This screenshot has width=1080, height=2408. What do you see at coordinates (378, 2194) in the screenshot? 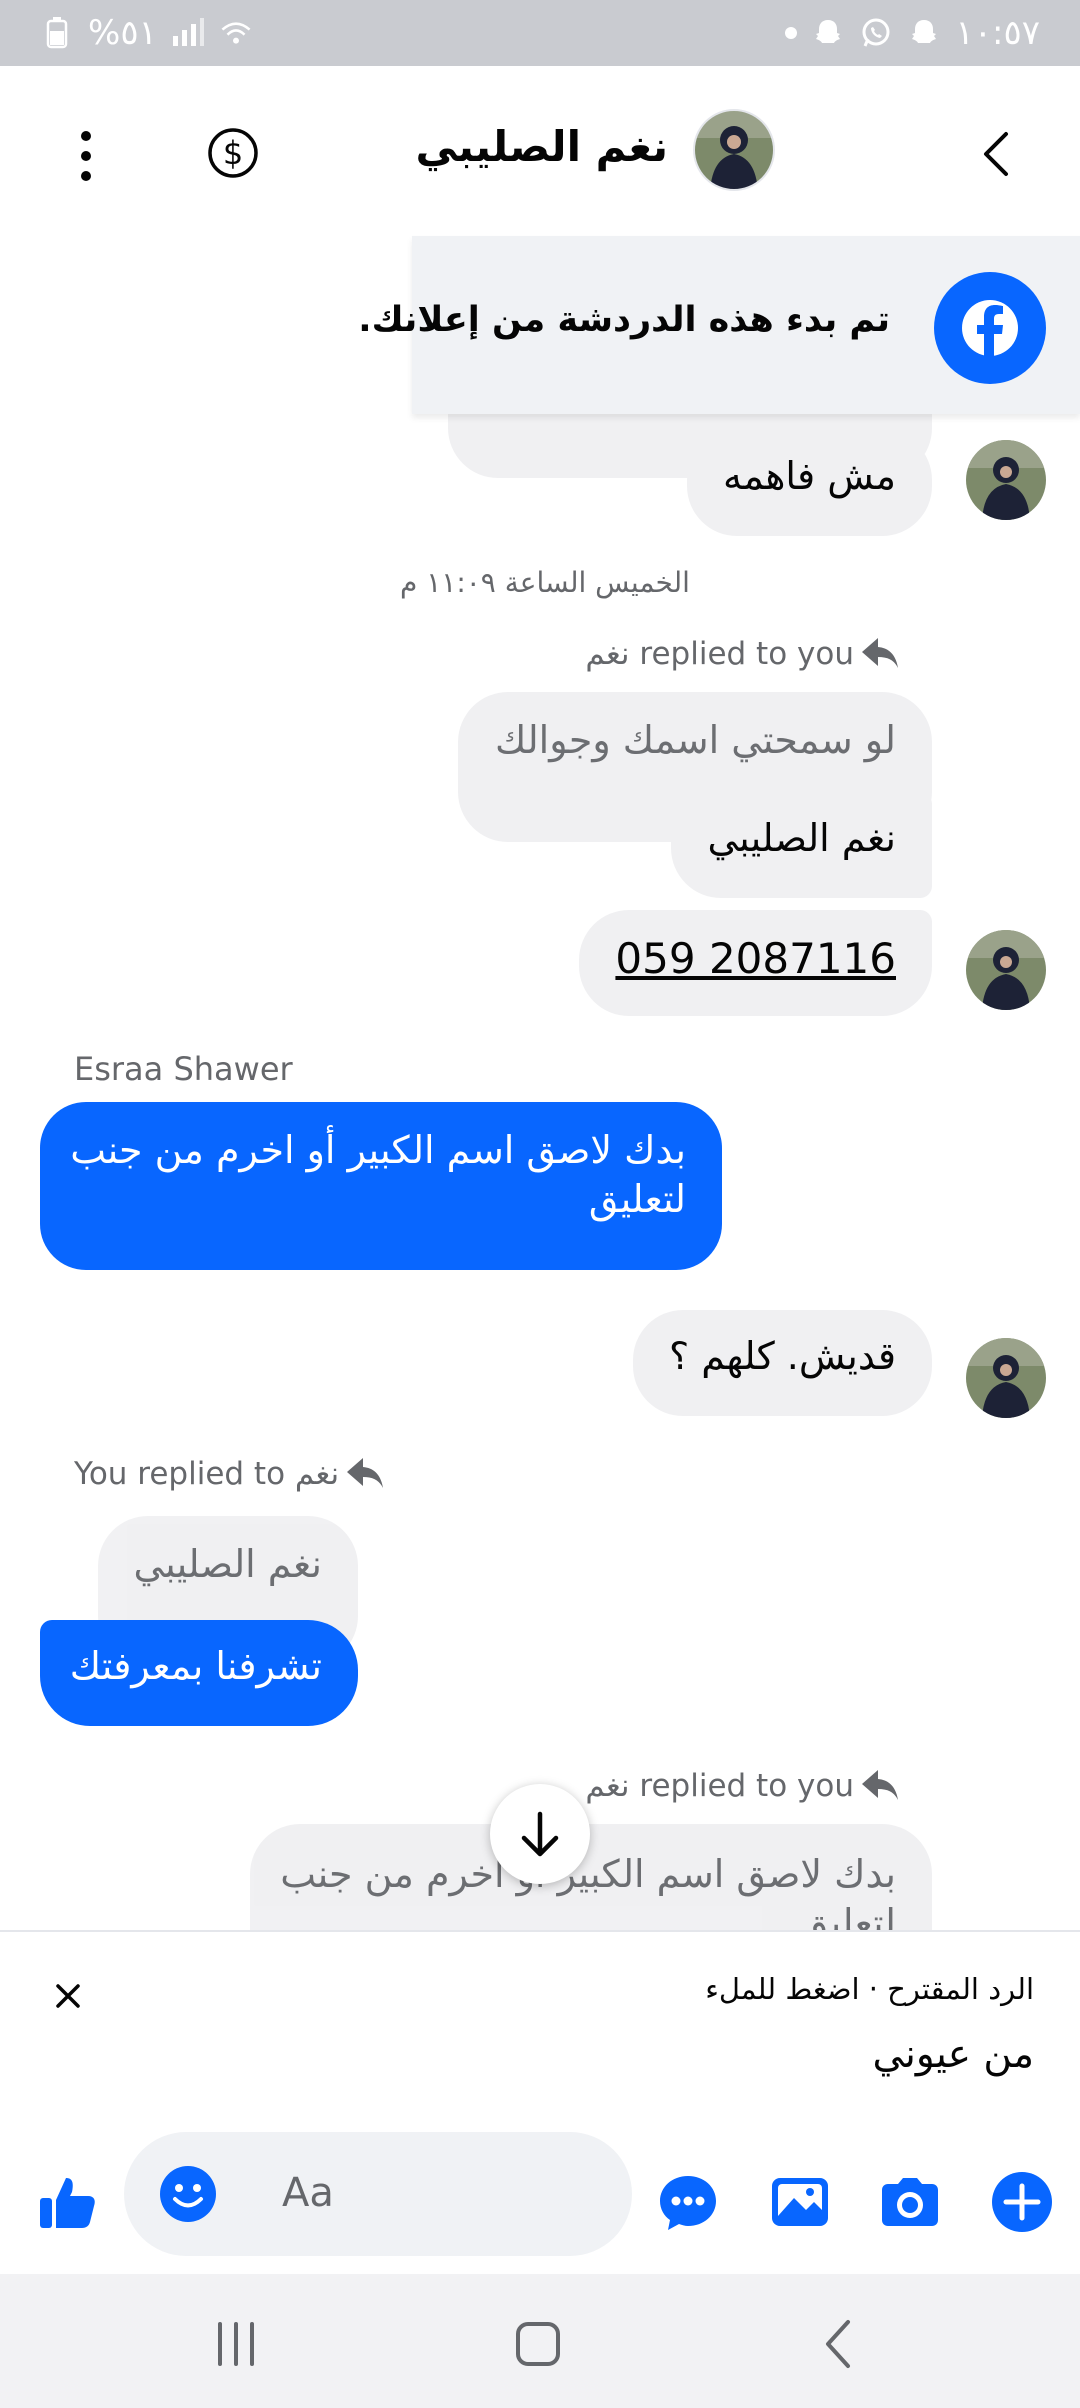
I see `message-input: Aa` at bounding box center [378, 2194].